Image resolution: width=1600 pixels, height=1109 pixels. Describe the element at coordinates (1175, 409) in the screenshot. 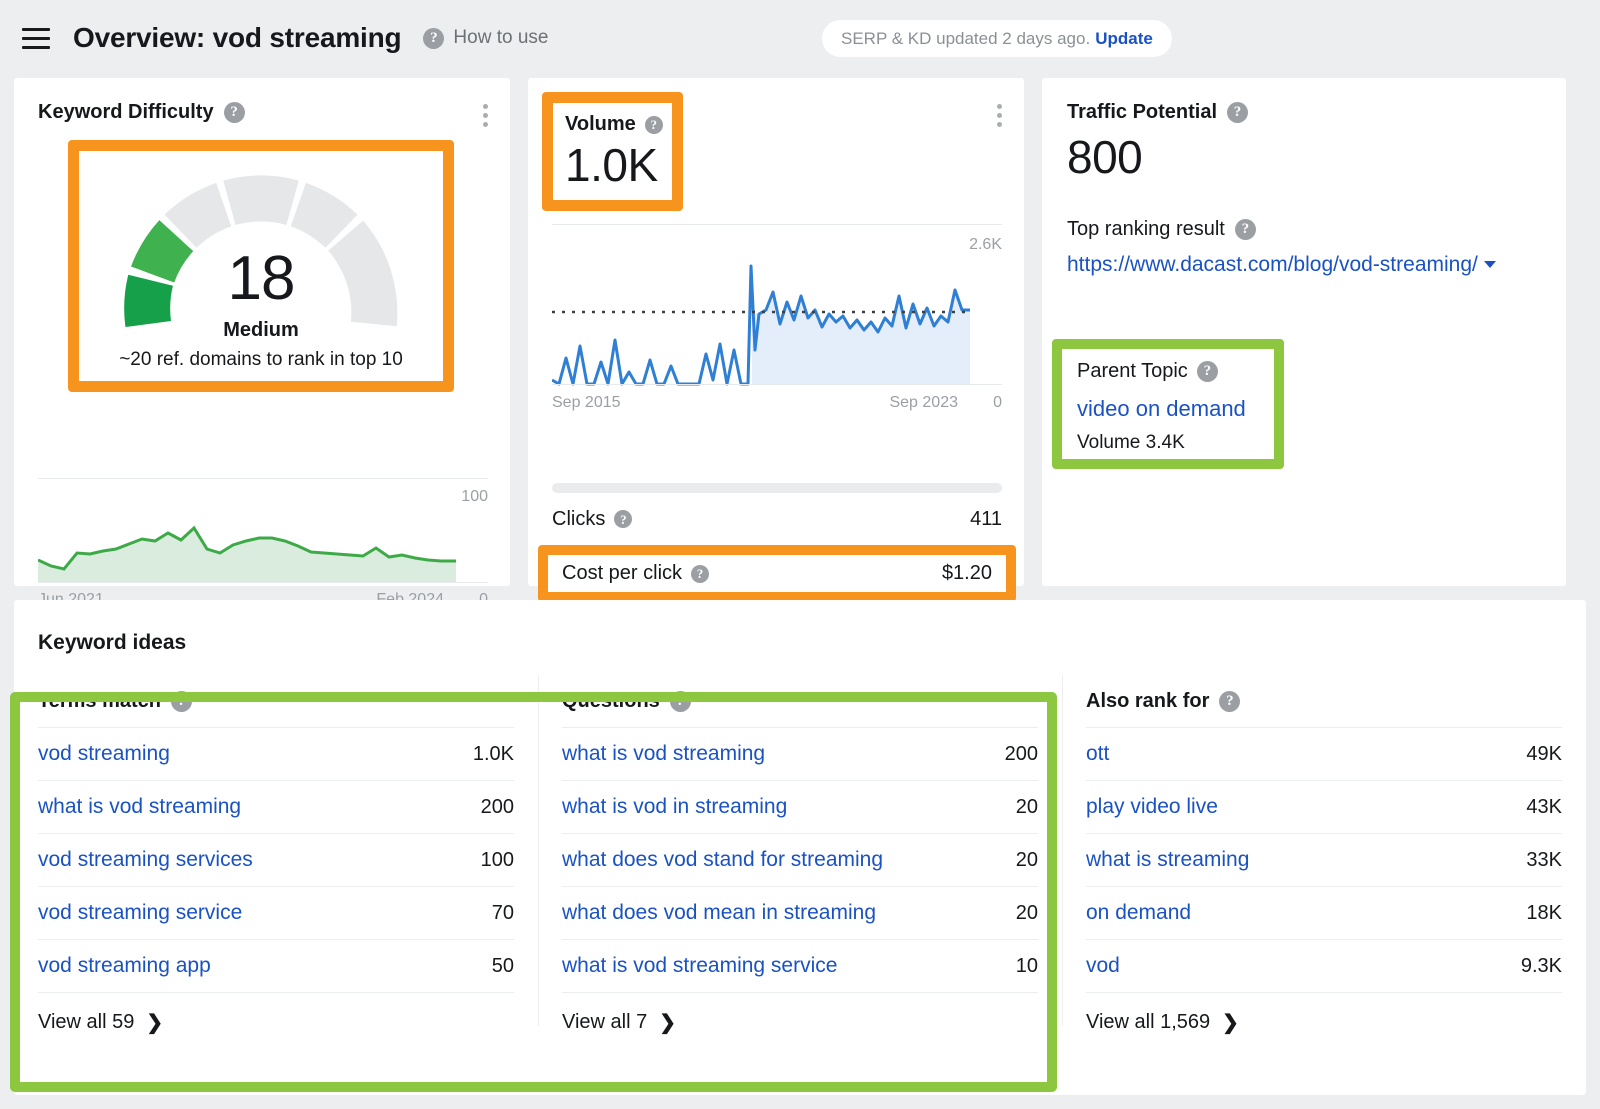

I see `parent-topic-keyword-link: video on demand` at that location.